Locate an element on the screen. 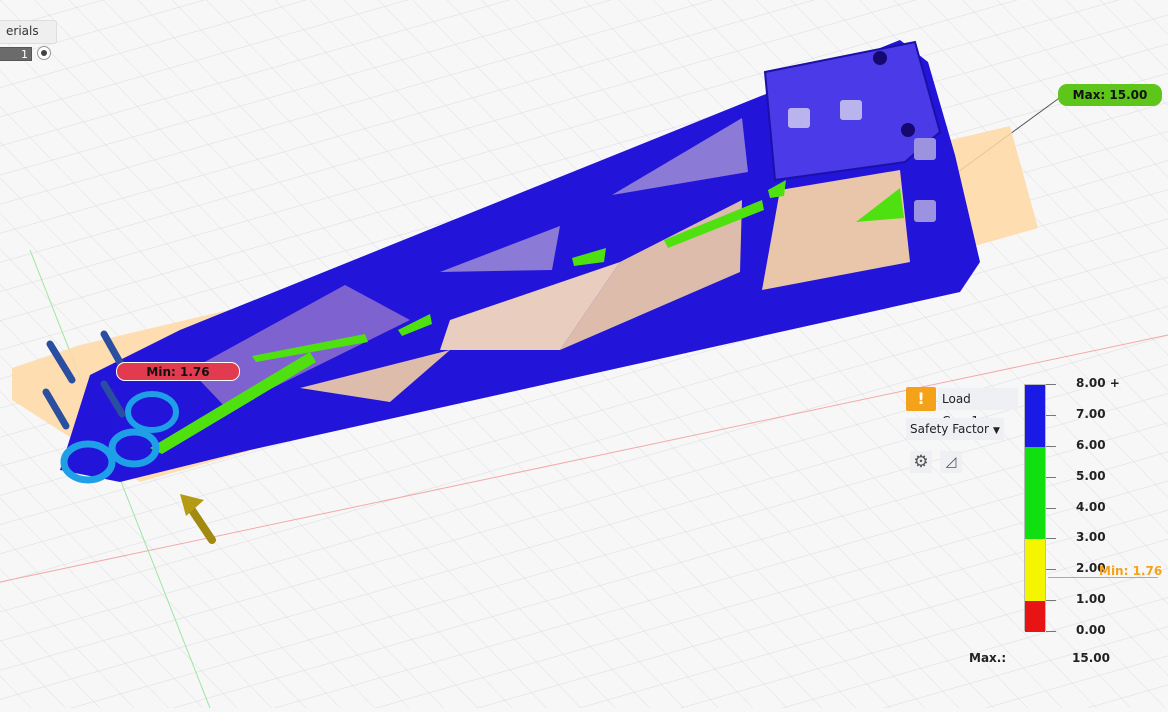 The width and height of the screenshot is (1168, 712). load-case-dropdown: Load Case1▼ is located at coordinates (978, 408).